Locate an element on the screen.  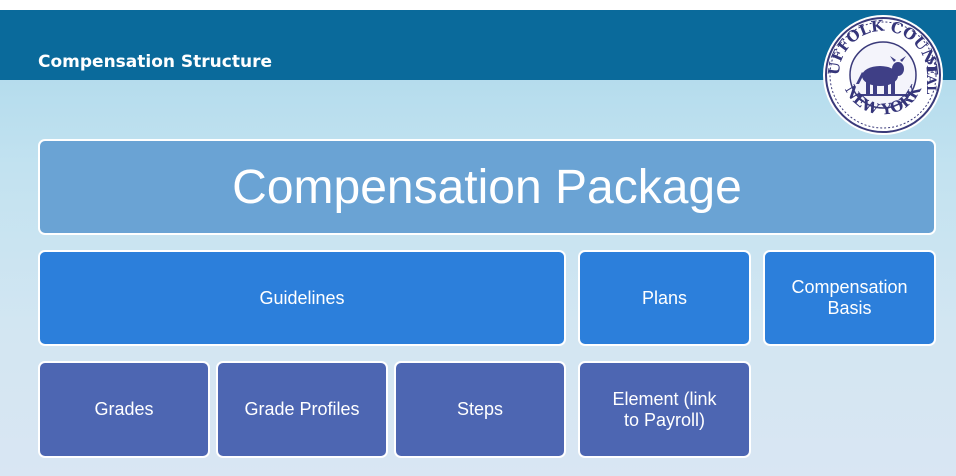
steps-box: Steps is located at coordinates (480, 409).